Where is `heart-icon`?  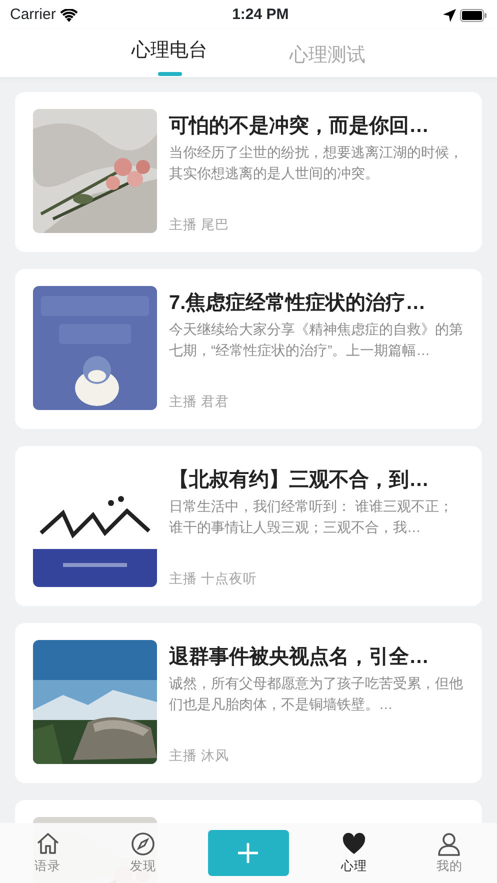
heart-icon is located at coordinates (354, 843).